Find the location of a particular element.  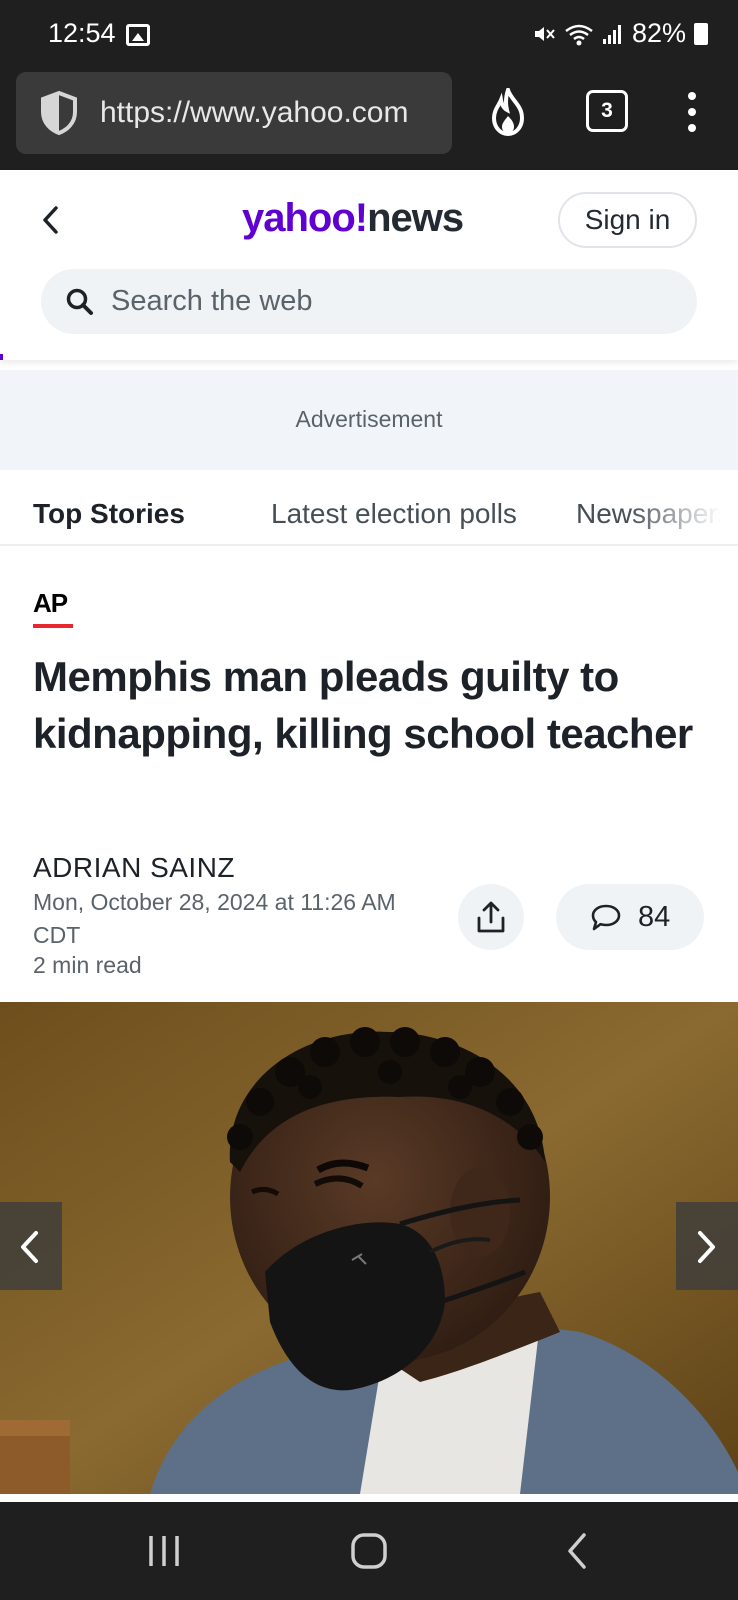

browser-toolbar: https://www.yahoo.com 3 is located at coordinates (369, 118).